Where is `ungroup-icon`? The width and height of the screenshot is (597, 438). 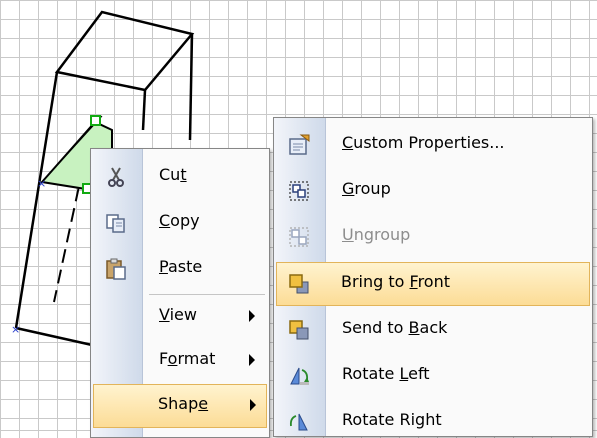
ungroup-icon is located at coordinates (299, 237).